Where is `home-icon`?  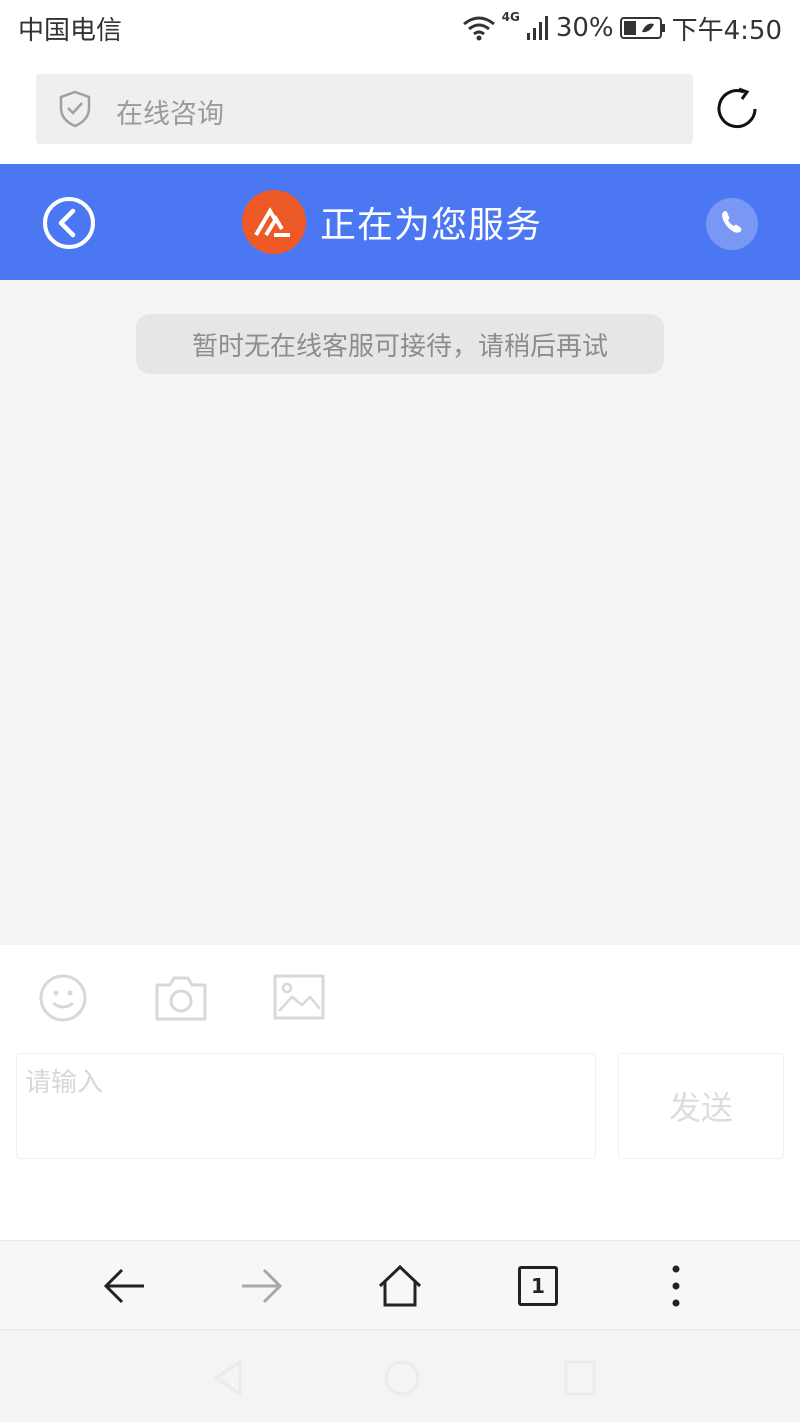 home-icon is located at coordinates (400, 1286).